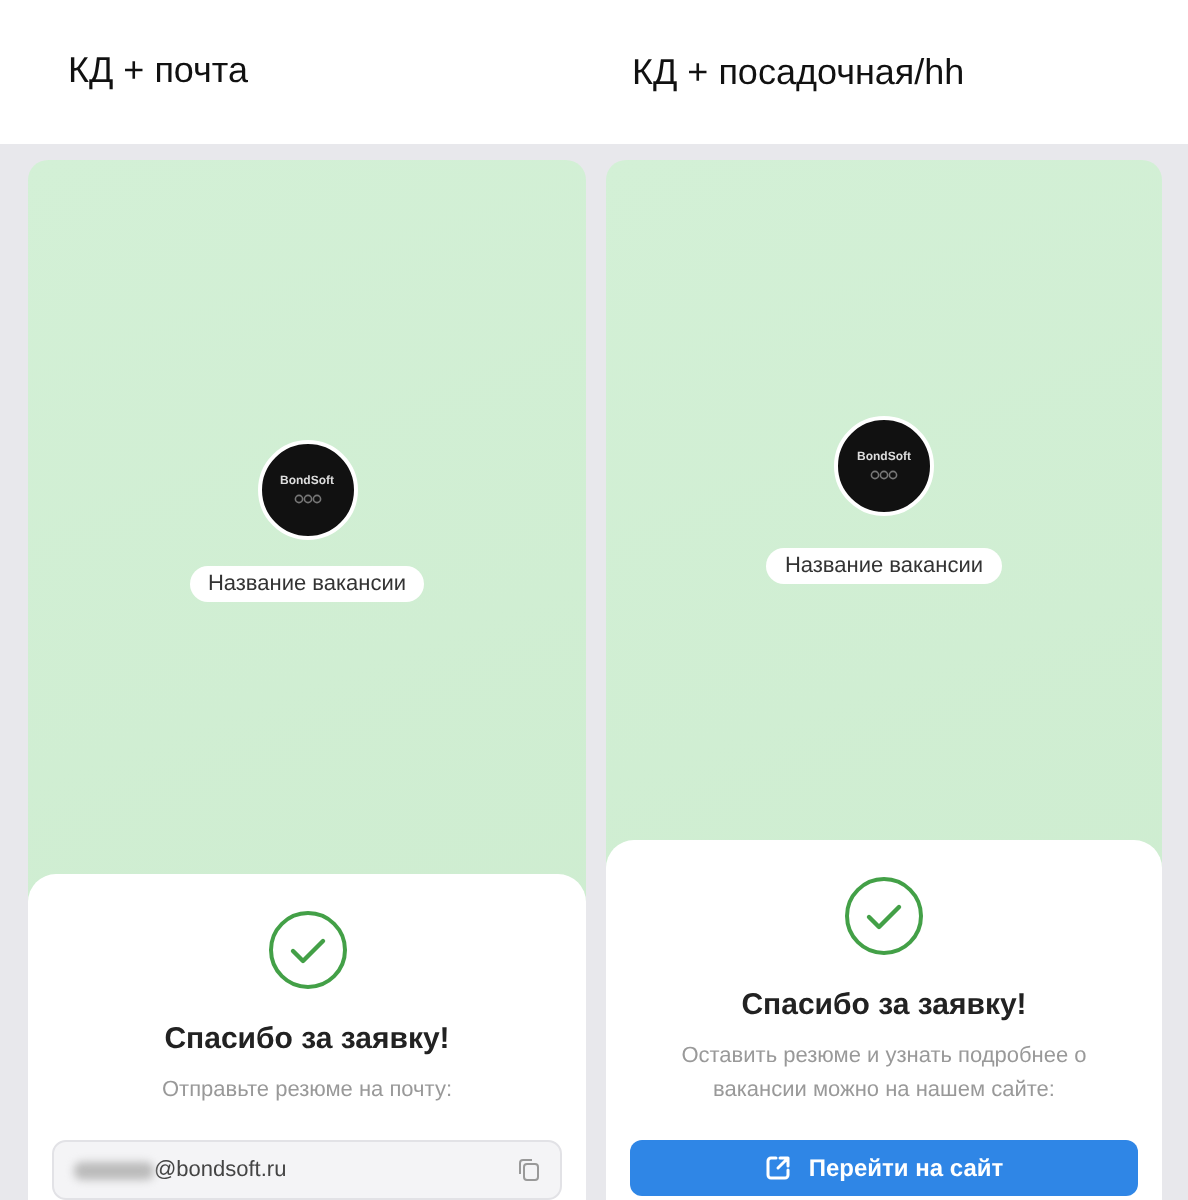 The width and height of the screenshot is (1188, 1200). I want to click on external-link-icon, so click(778, 1168).